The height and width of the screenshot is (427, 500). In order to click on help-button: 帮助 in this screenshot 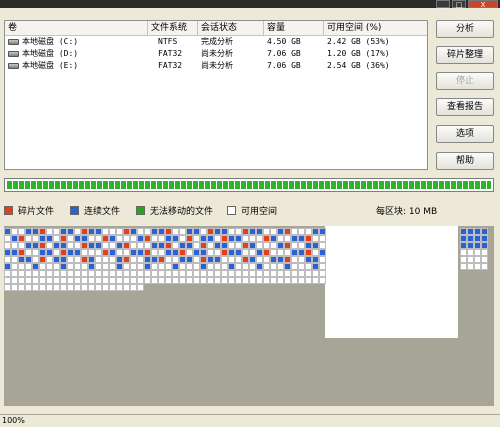, I will do `click(465, 161)`.